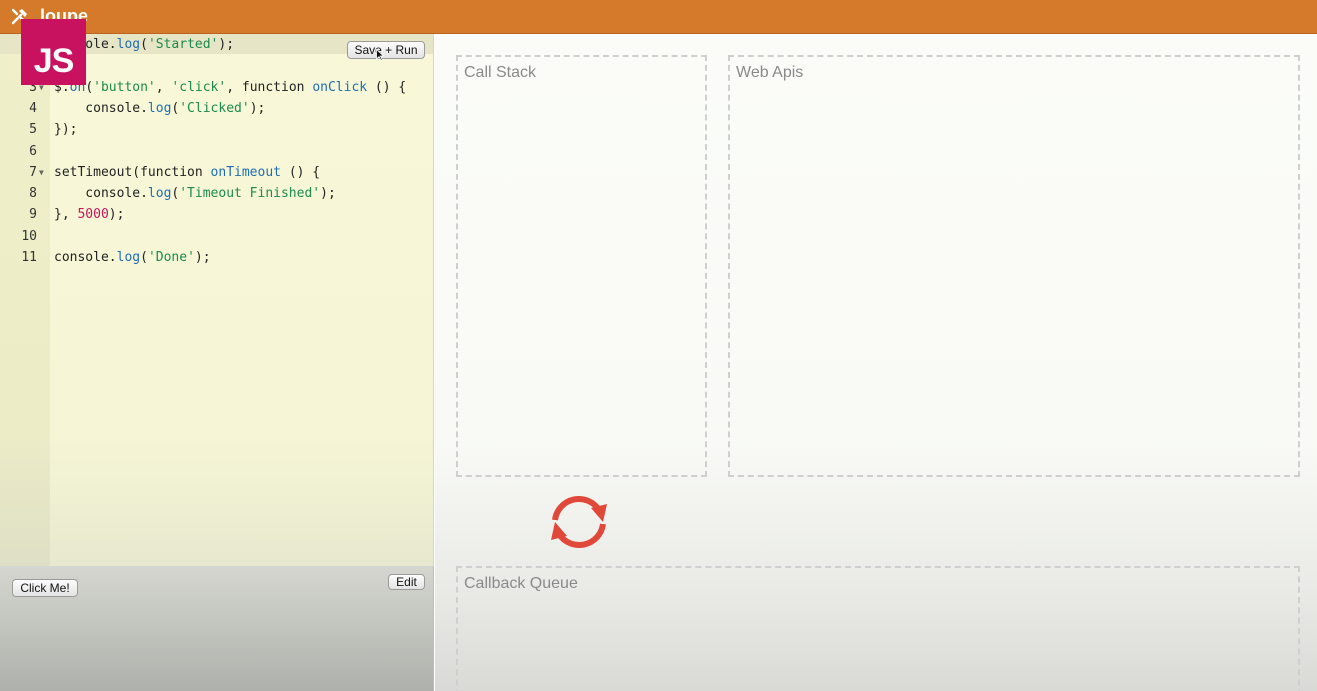 This screenshot has height=691, width=1317. I want to click on code-line: 9}, 5000);, so click(216, 214).